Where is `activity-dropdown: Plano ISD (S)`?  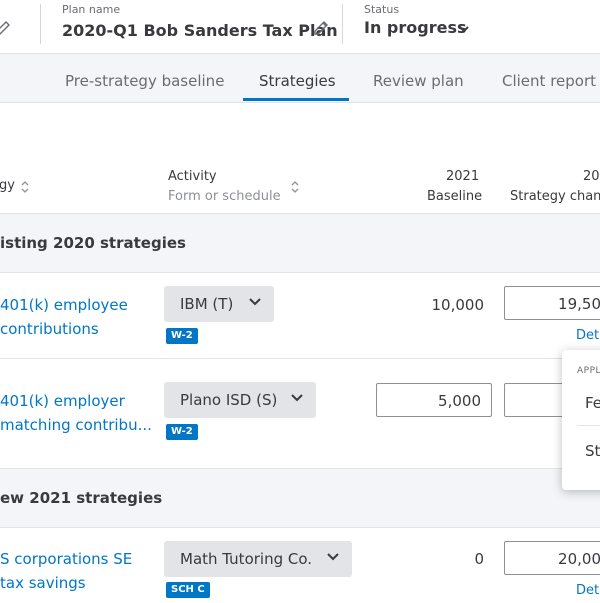
activity-dropdown: Plano ISD (S) is located at coordinates (240, 400).